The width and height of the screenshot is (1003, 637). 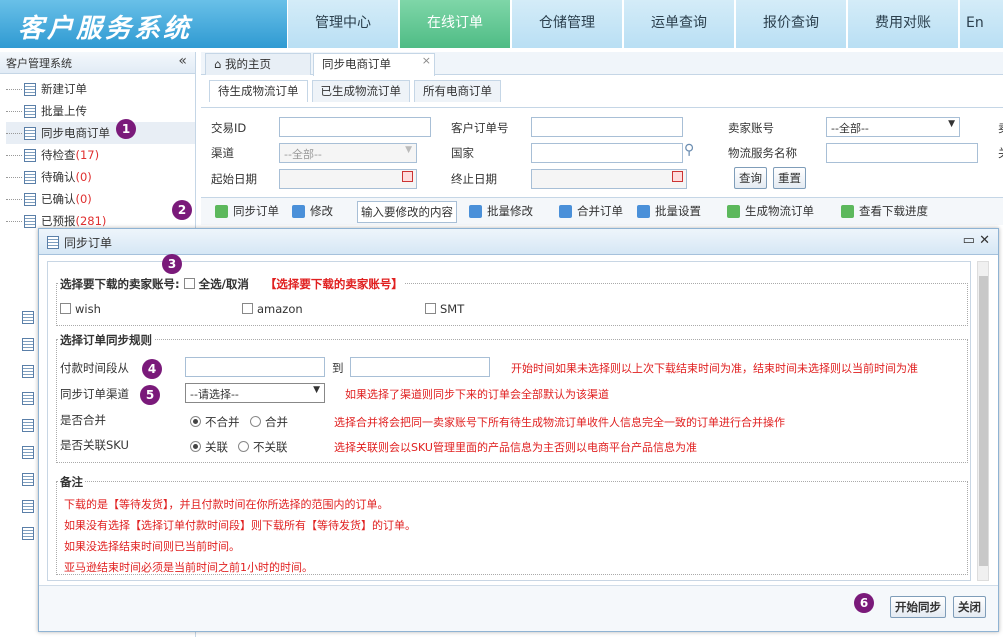 I want to click on generate-logistics-button: 生成物流订单, so click(x=770, y=211).